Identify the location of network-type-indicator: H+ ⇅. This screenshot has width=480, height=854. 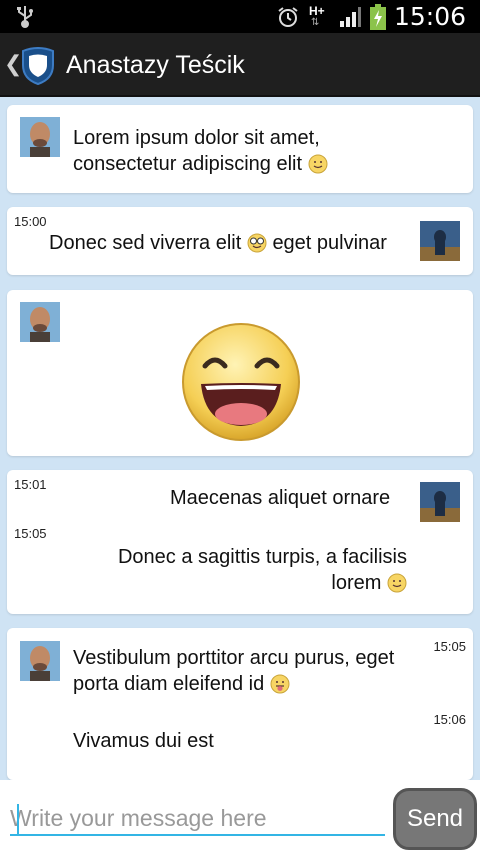
(316, 15).